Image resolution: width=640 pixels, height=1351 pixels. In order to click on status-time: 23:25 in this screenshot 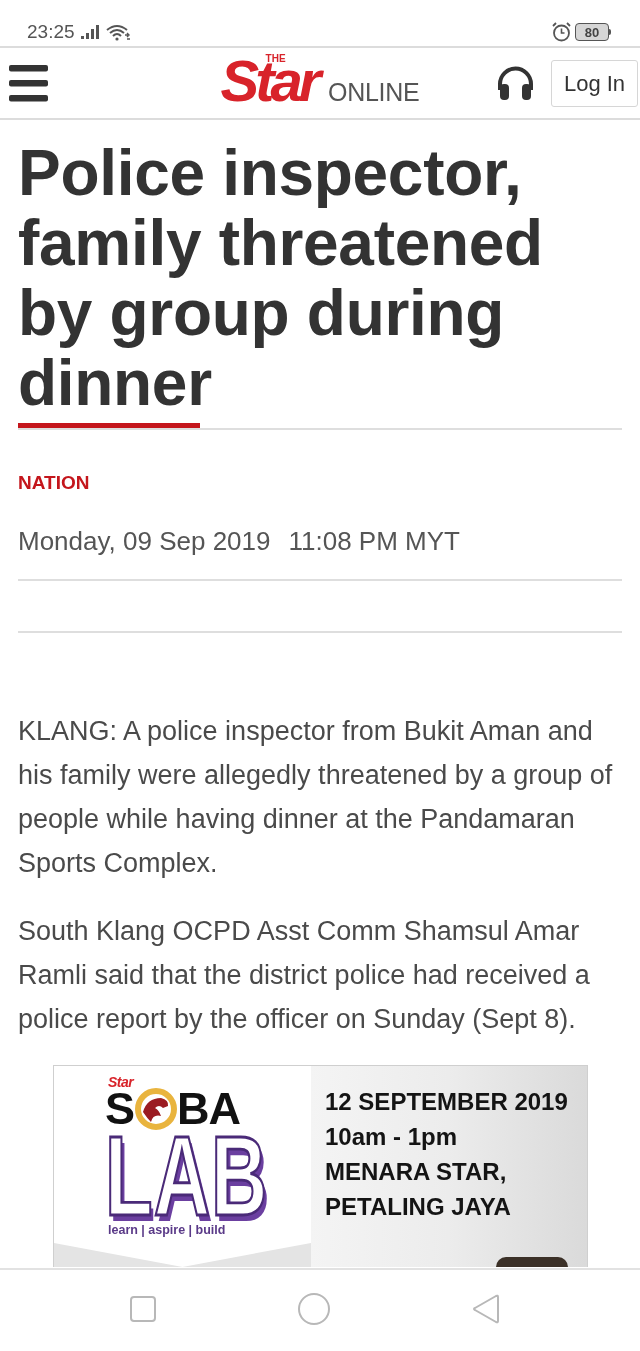, I will do `click(51, 32)`.